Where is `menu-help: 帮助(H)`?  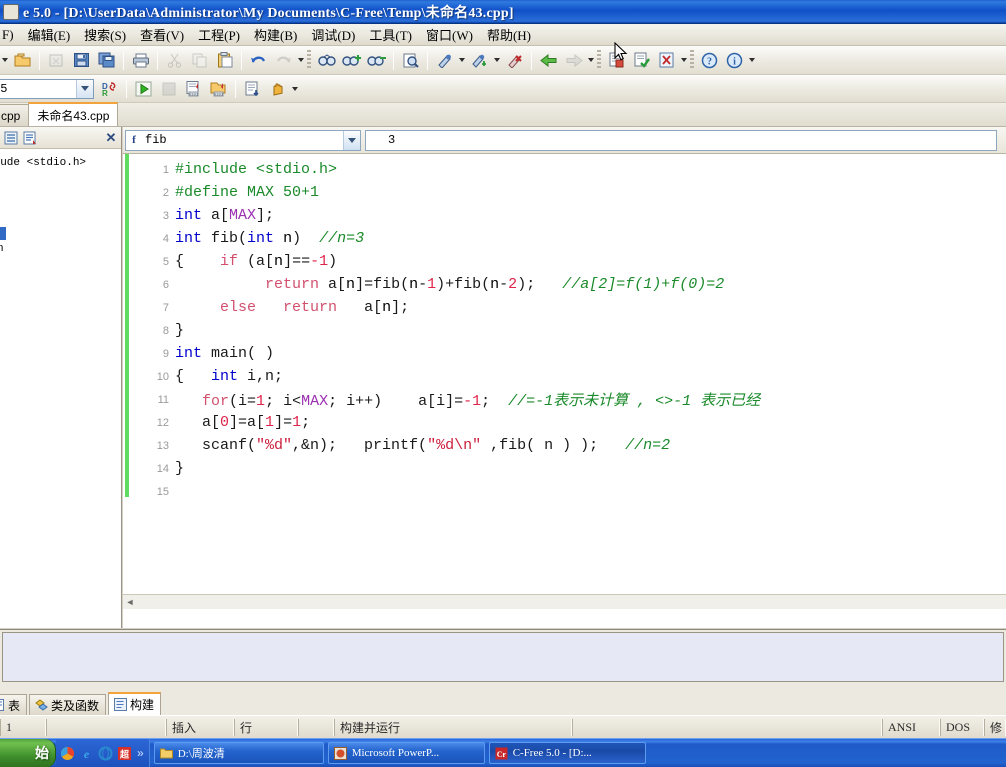
menu-help: 帮助(H) is located at coordinates (509, 34).